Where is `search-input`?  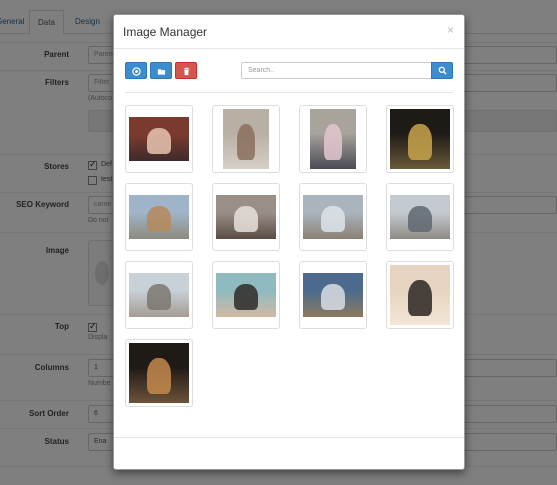
search-input is located at coordinates (336, 70).